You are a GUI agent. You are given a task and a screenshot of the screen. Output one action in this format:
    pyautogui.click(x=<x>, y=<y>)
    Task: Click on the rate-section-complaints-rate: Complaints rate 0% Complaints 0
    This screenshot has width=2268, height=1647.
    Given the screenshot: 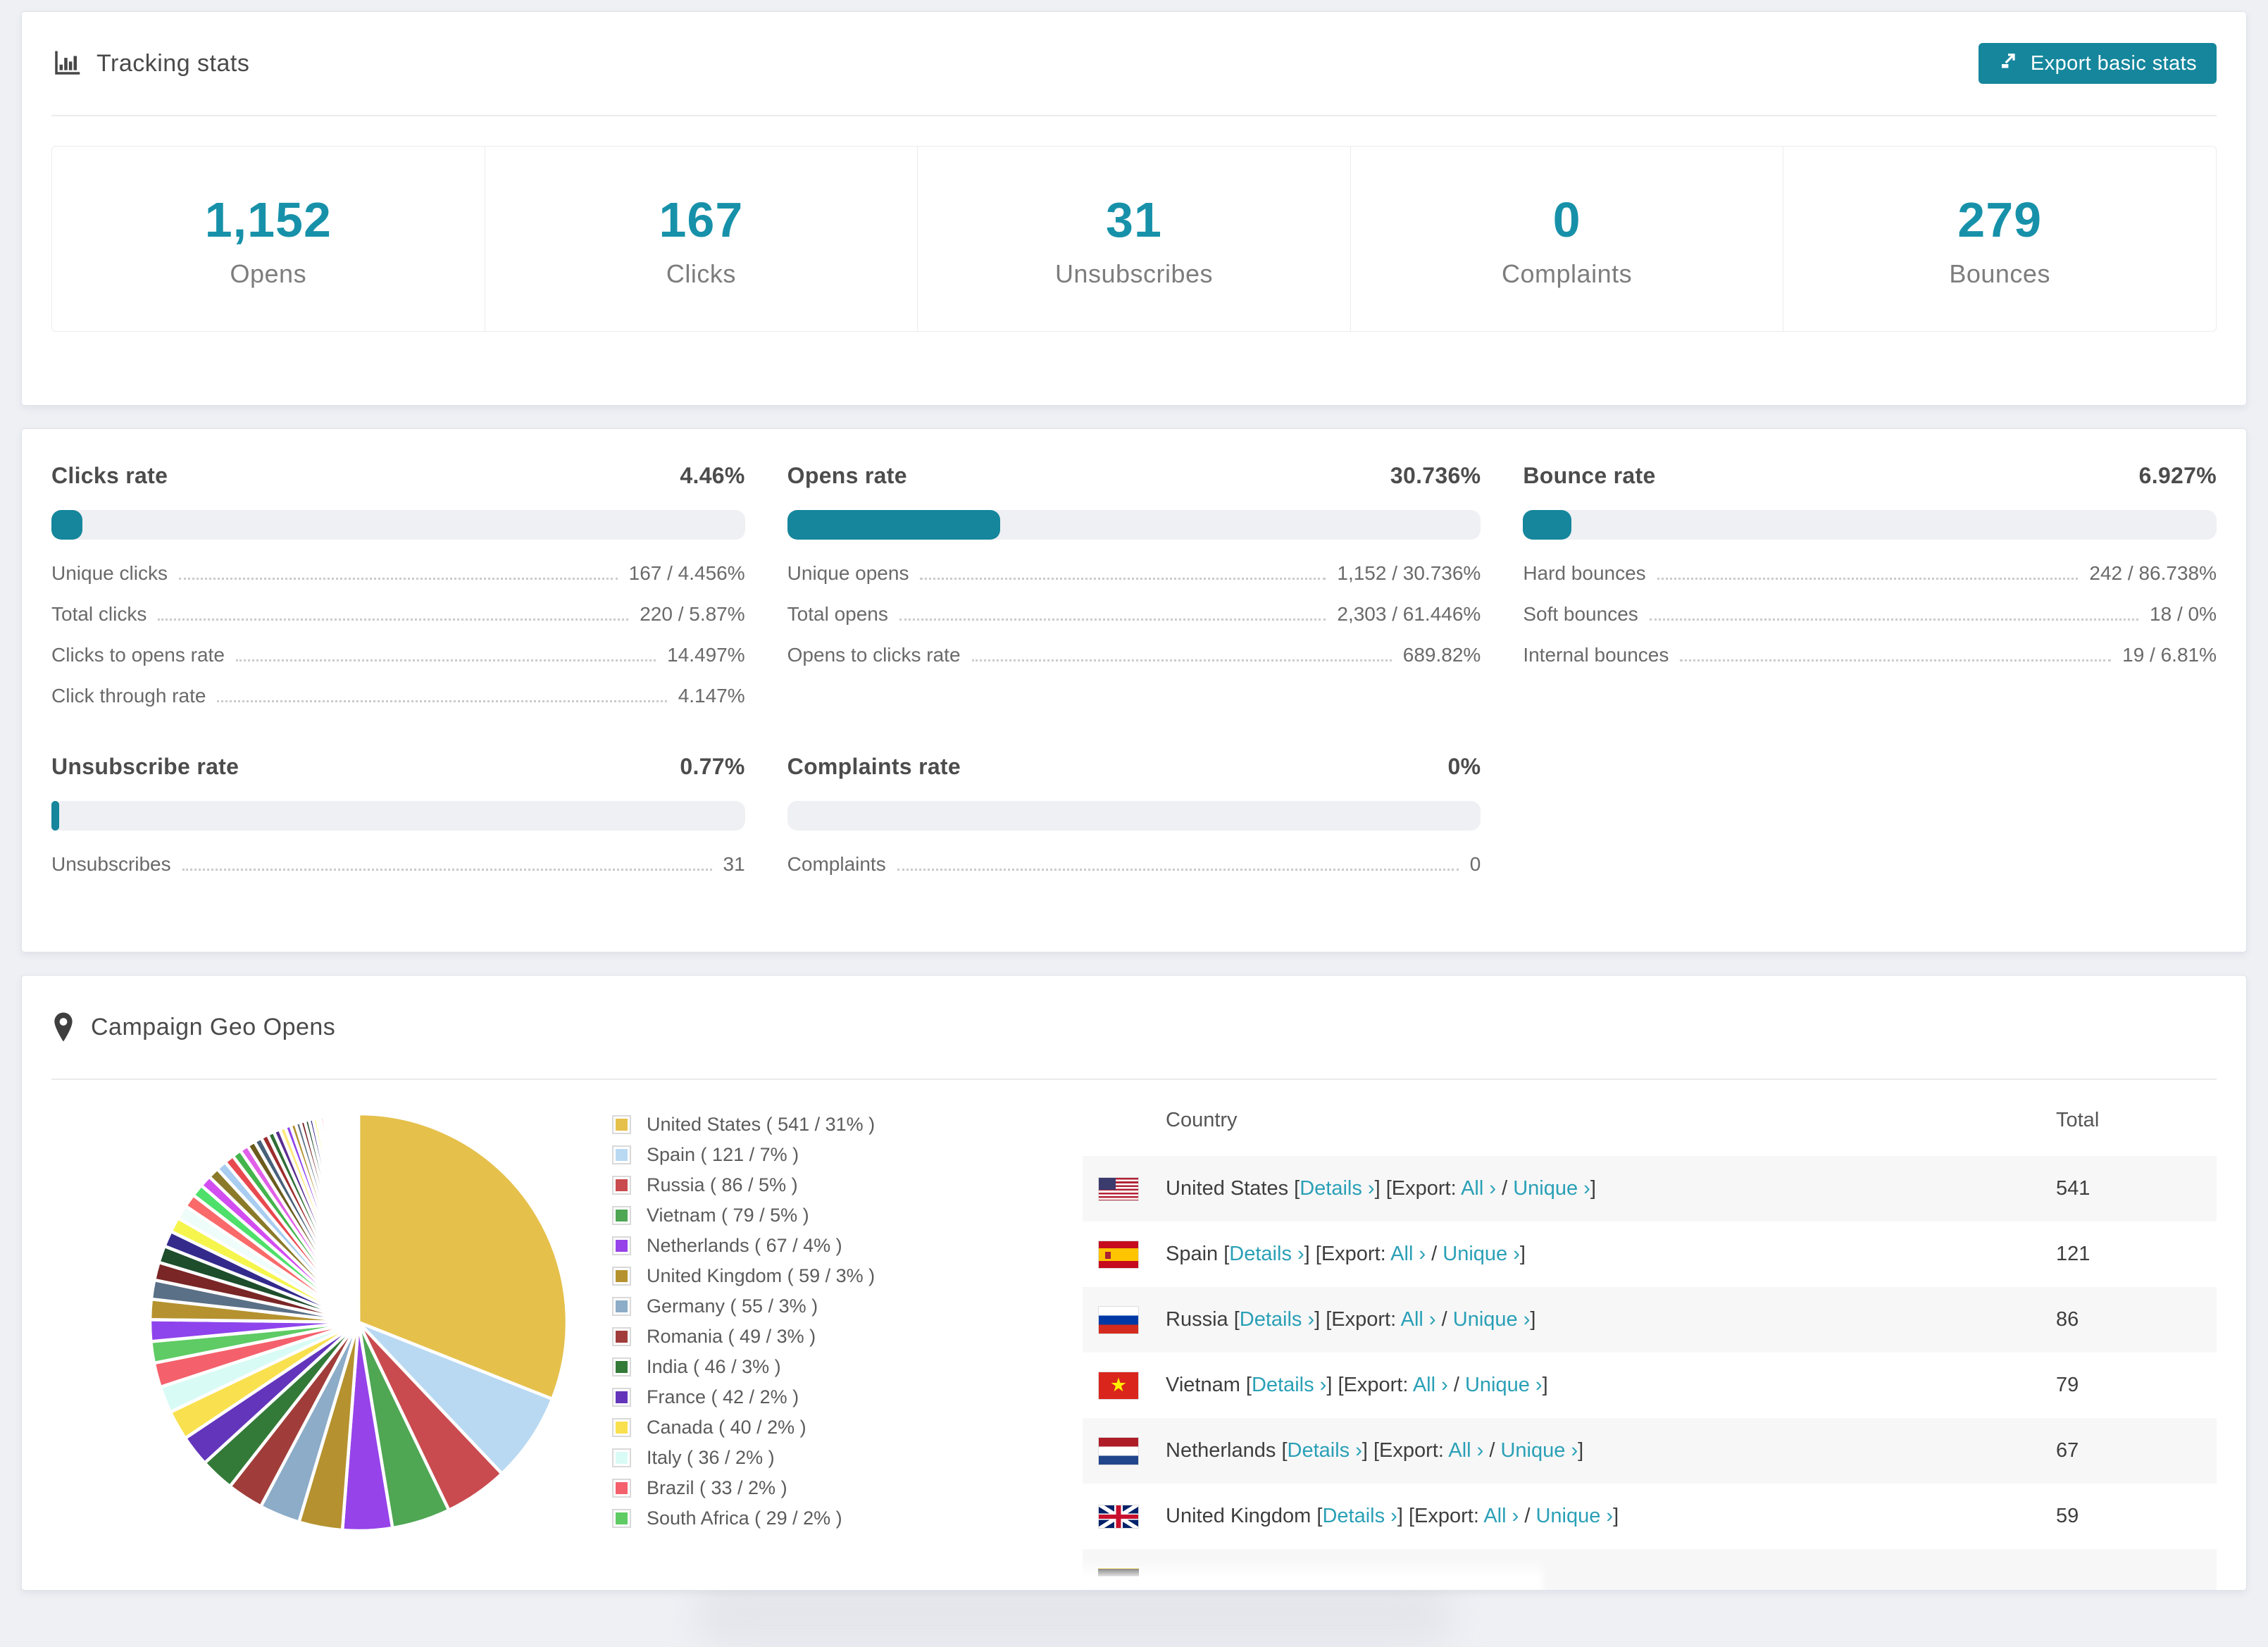 What is the action you would take?
    pyautogui.click(x=1134, y=815)
    